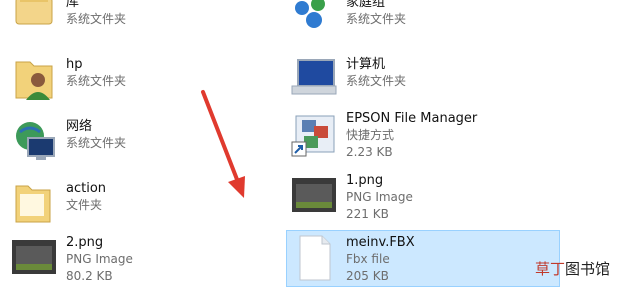  Describe the element at coordinates (587, 269) in the screenshot. I see `watermark-part2: 图书馆` at that location.